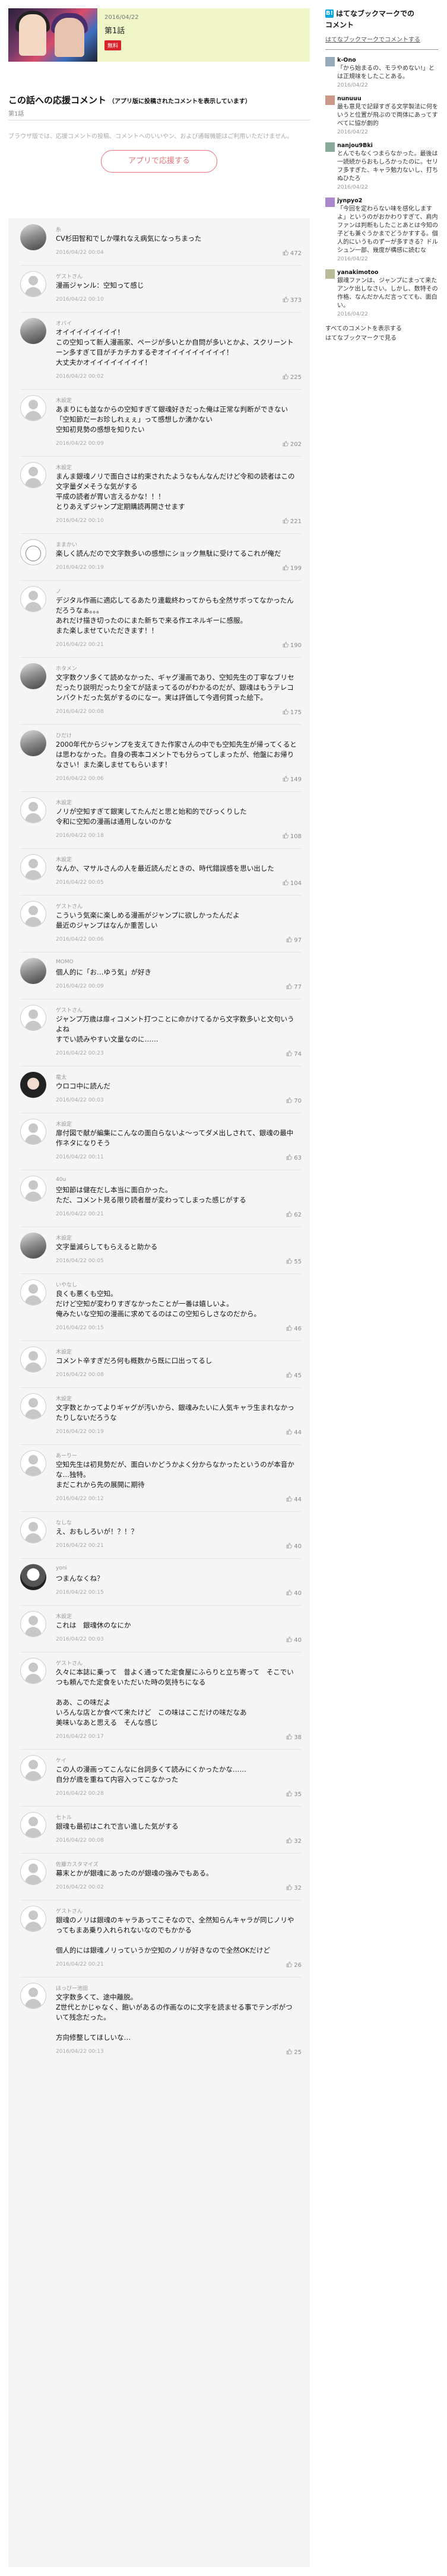 Image resolution: width=447 pixels, height=2576 pixels. Describe the element at coordinates (159, 161) in the screenshot. I see `support-in-app-button: アプリで応援する` at that location.